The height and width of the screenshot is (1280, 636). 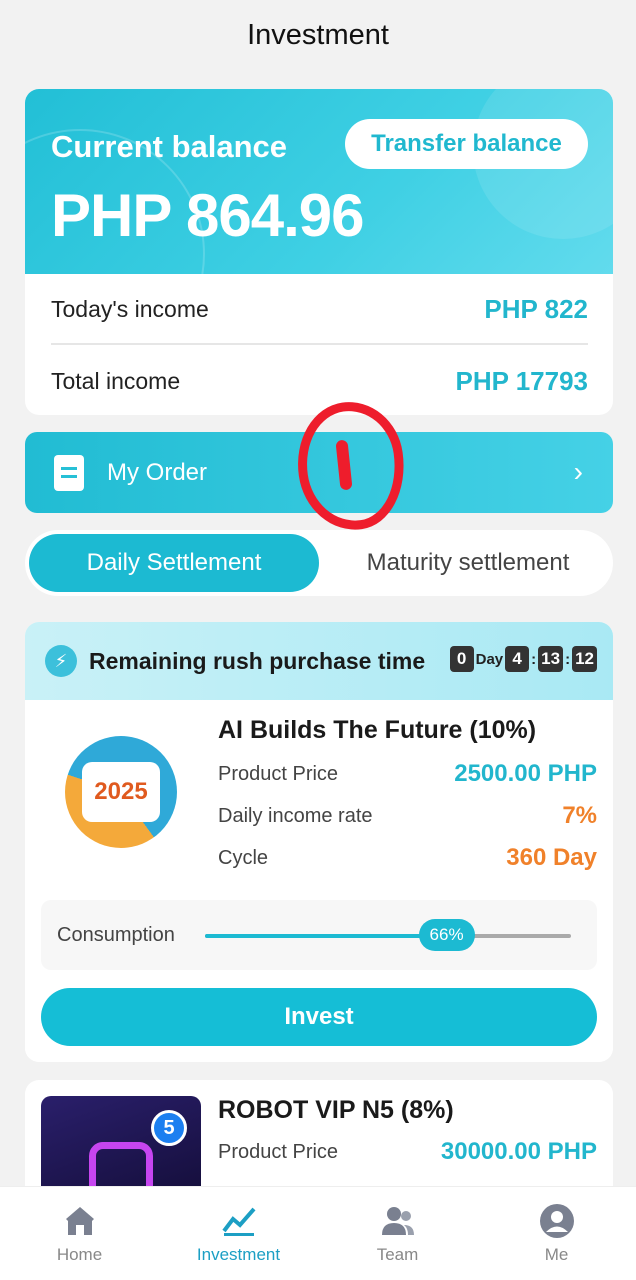 What do you see at coordinates (397, 1254) in the screenshot?
I see `nav-label: Team` at bounding box center [397, 1254].